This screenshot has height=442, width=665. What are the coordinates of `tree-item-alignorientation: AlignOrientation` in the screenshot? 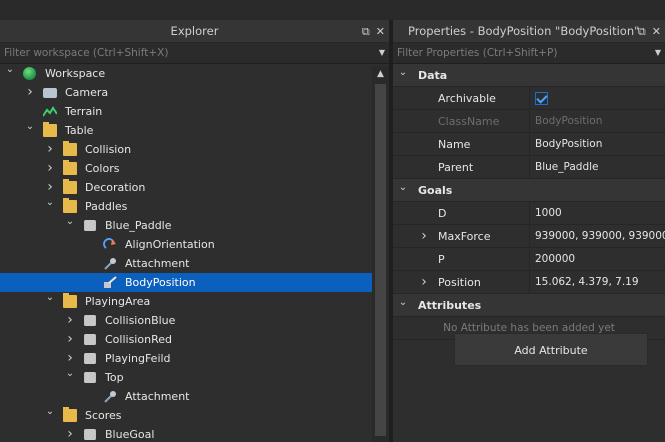 It's located at (186, 244).